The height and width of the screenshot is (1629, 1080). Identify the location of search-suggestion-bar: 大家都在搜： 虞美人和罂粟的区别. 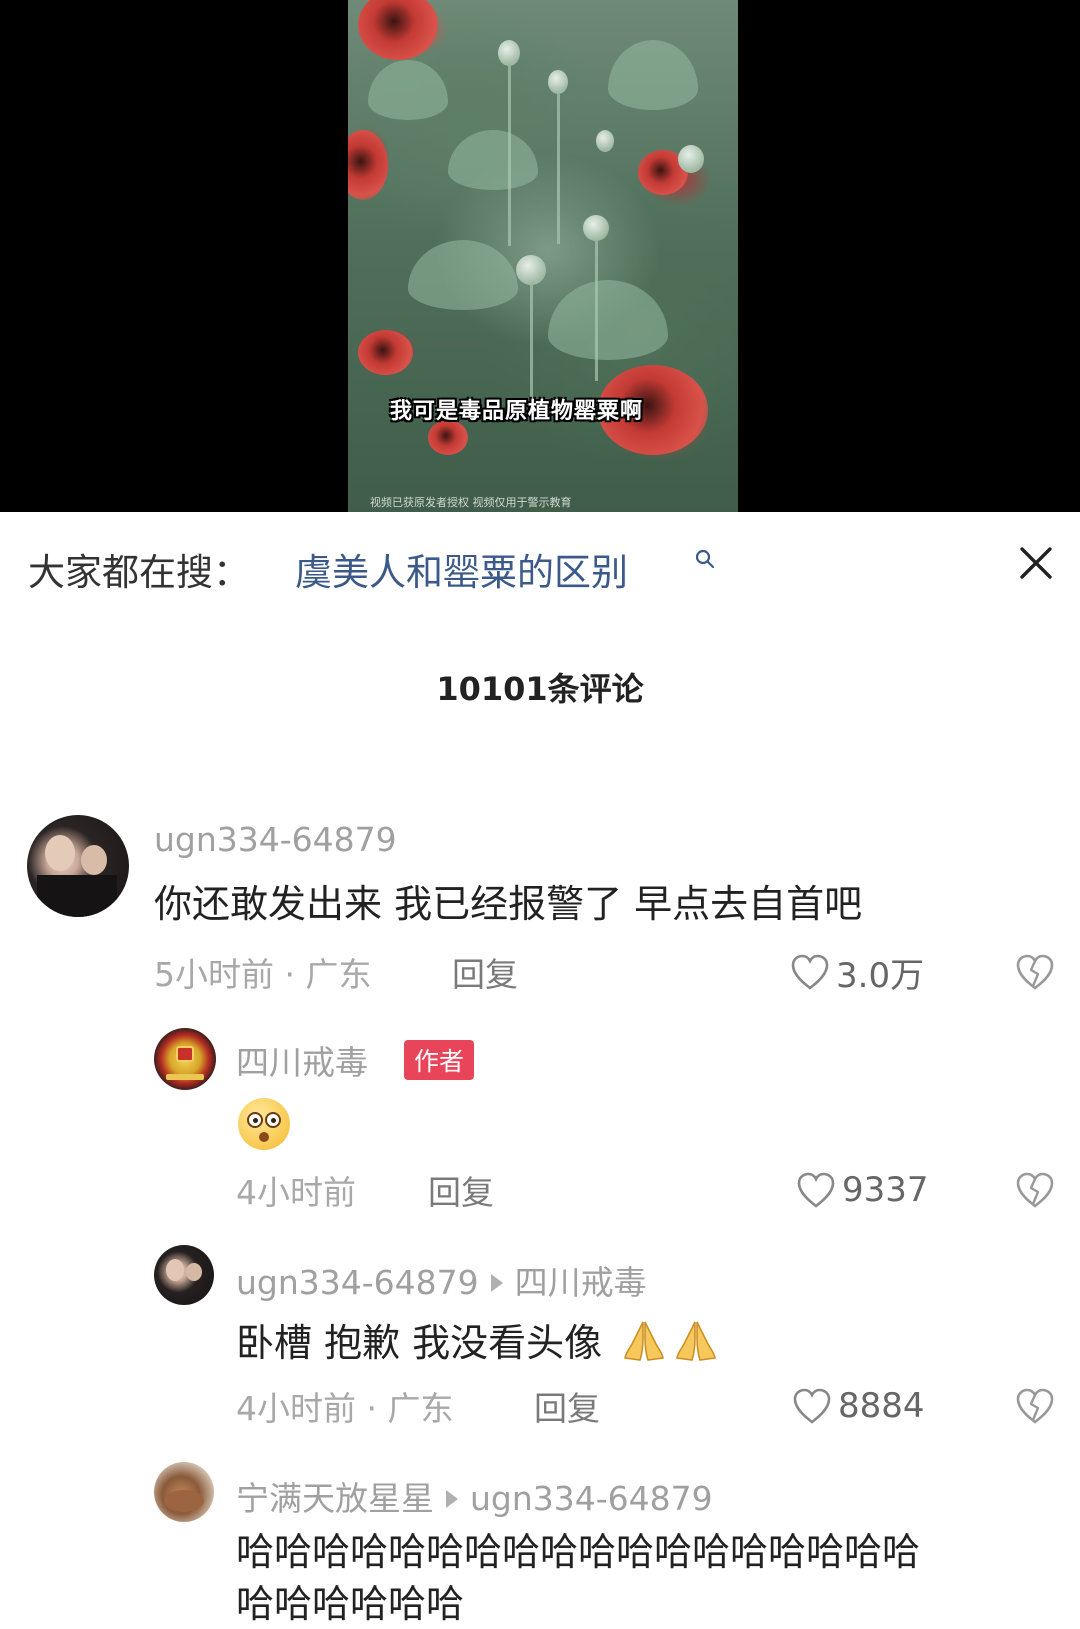
(540, 563).